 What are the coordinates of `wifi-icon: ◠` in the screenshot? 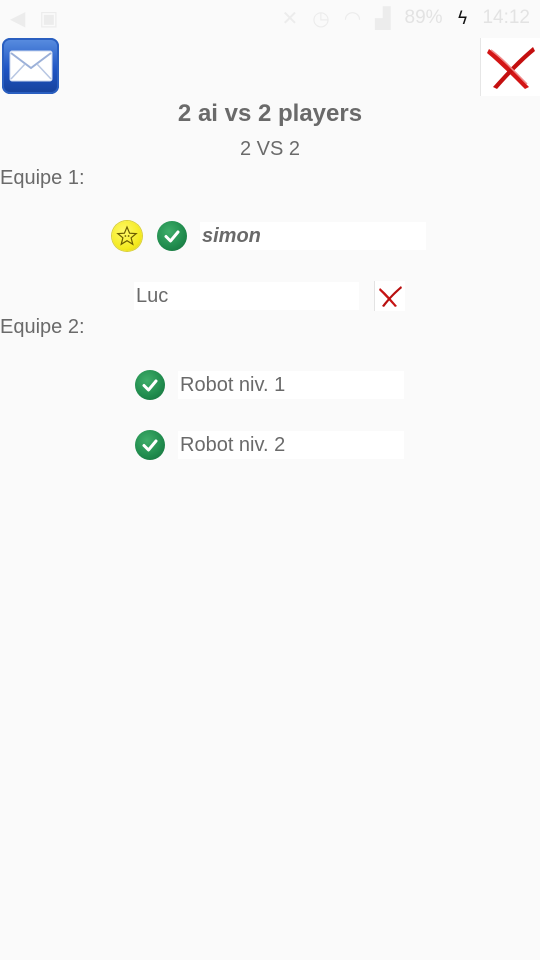 It's located at (352, 18).